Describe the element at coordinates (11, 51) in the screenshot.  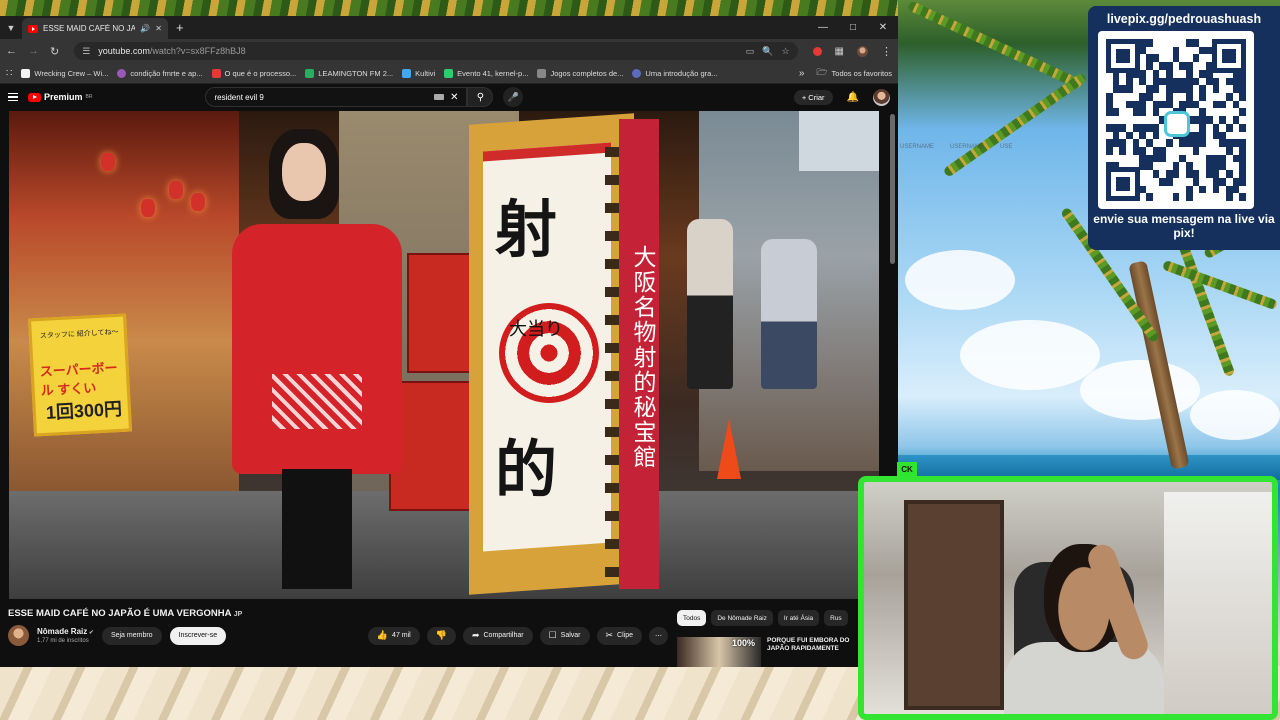
I see `back-button: ←` at that location.